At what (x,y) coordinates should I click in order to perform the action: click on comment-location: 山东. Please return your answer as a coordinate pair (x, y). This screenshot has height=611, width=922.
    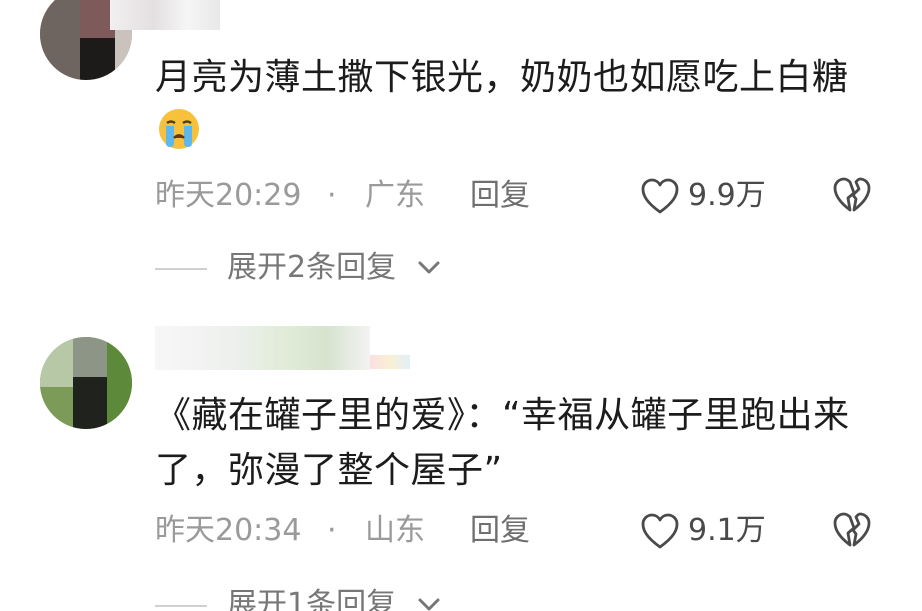
    Looking at the image, I should click on (395, 530).